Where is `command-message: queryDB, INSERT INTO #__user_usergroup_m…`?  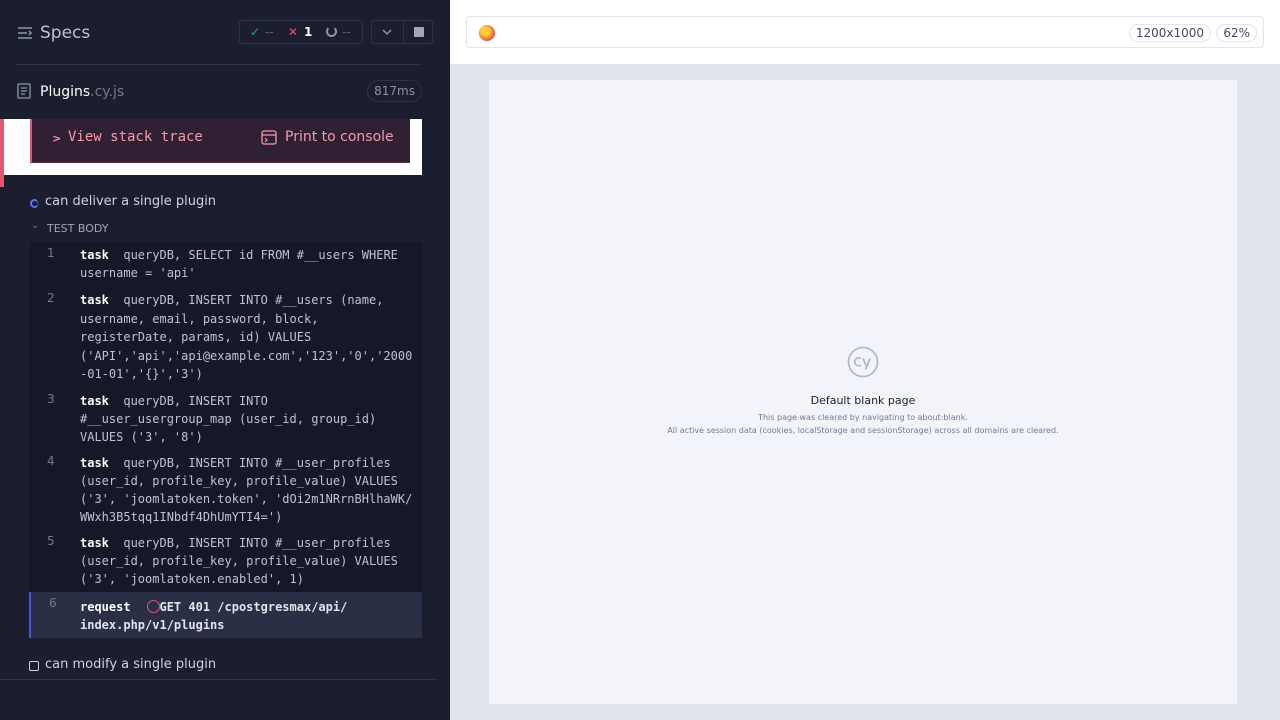
command-message: queryDB, INSERT INTO #__user_usergroup_m… is located at coordinates (228, 419).